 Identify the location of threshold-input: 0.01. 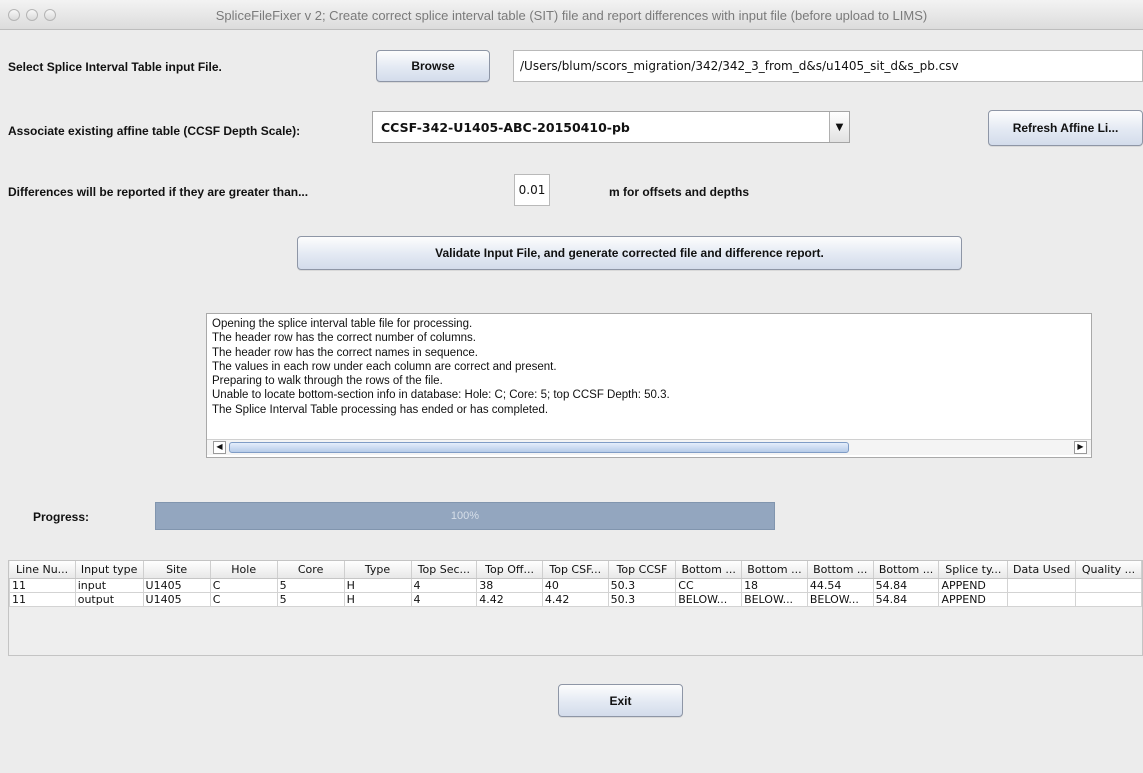
(532, 190).